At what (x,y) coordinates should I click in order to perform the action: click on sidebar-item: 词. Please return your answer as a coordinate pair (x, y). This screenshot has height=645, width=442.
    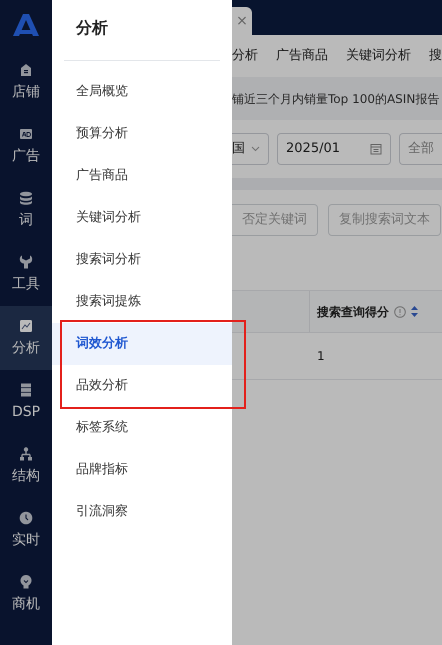
    Looking at the image, I should click on (26, 210).